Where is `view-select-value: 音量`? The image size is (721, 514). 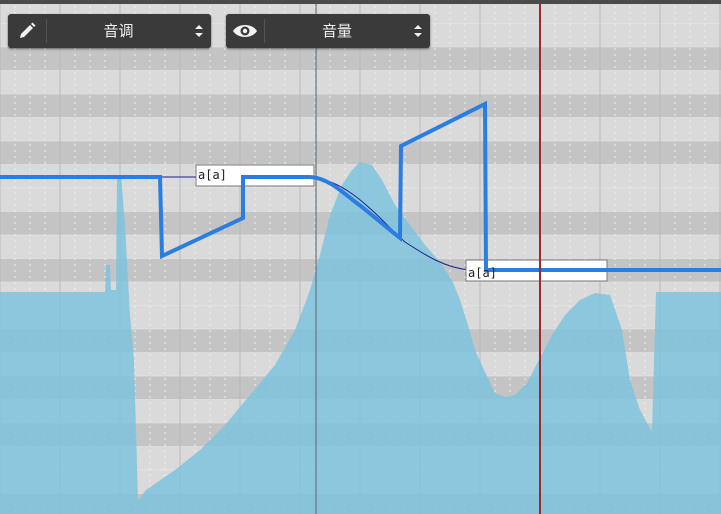 view-select-value: 音量 is located at coordinates (336, 31).